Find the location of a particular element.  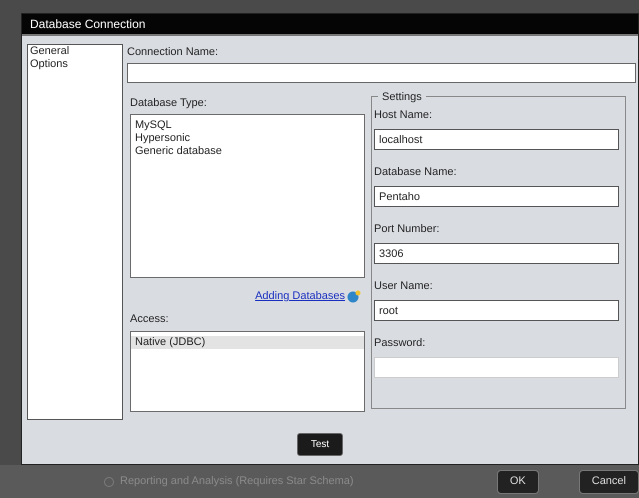

window-title: Database Connection is located at coordinates (88, 24).